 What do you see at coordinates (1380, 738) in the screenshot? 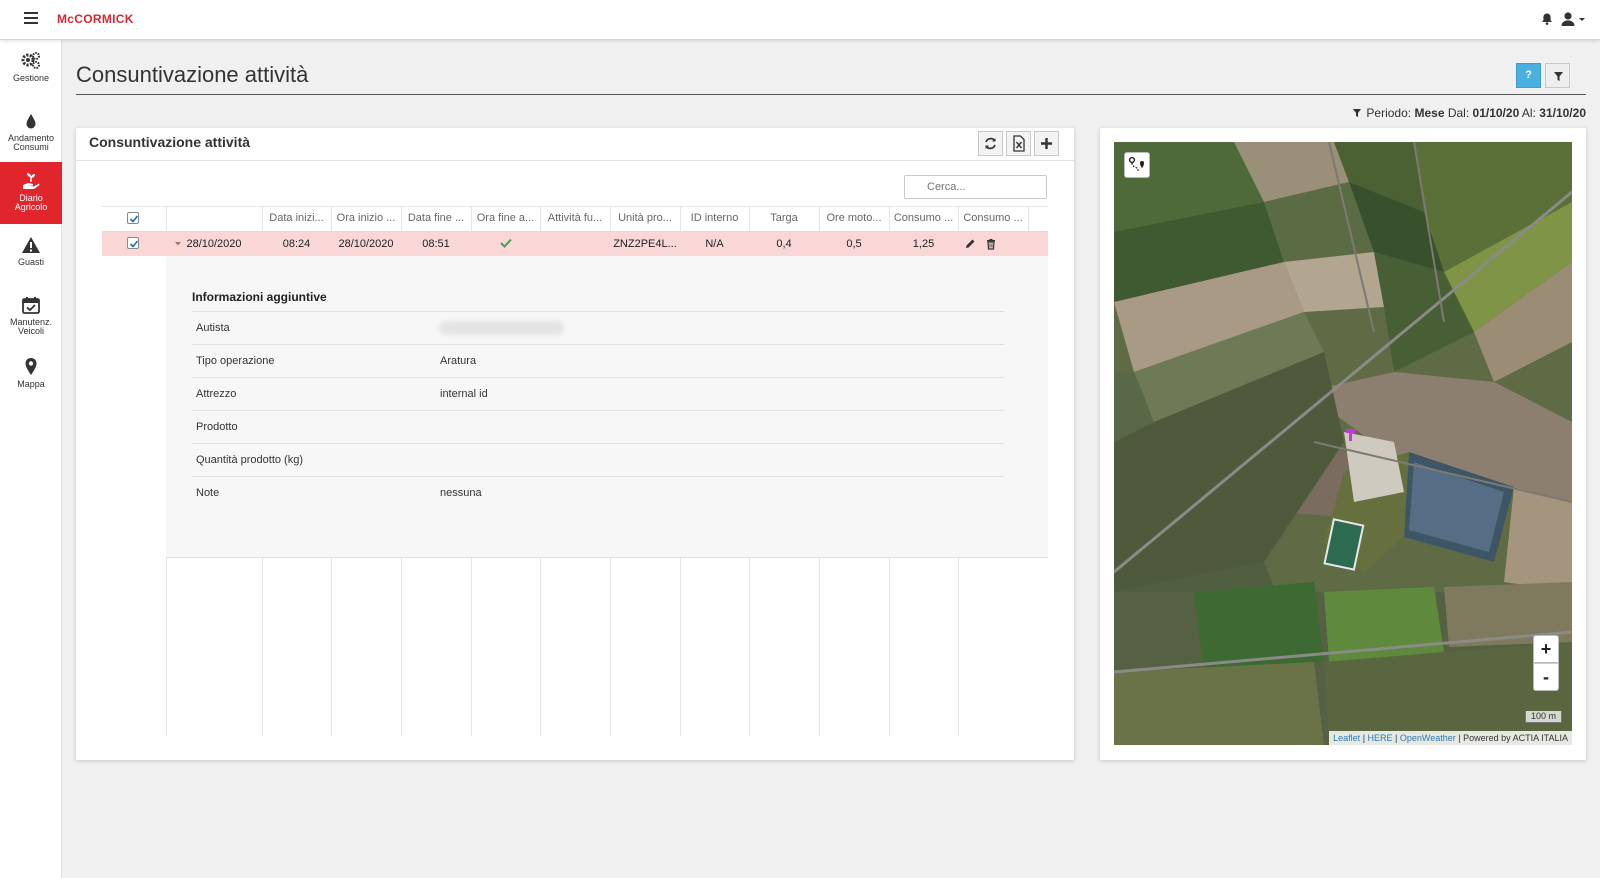
I see `here-link: HERE` at bounding box center [1380, 738].